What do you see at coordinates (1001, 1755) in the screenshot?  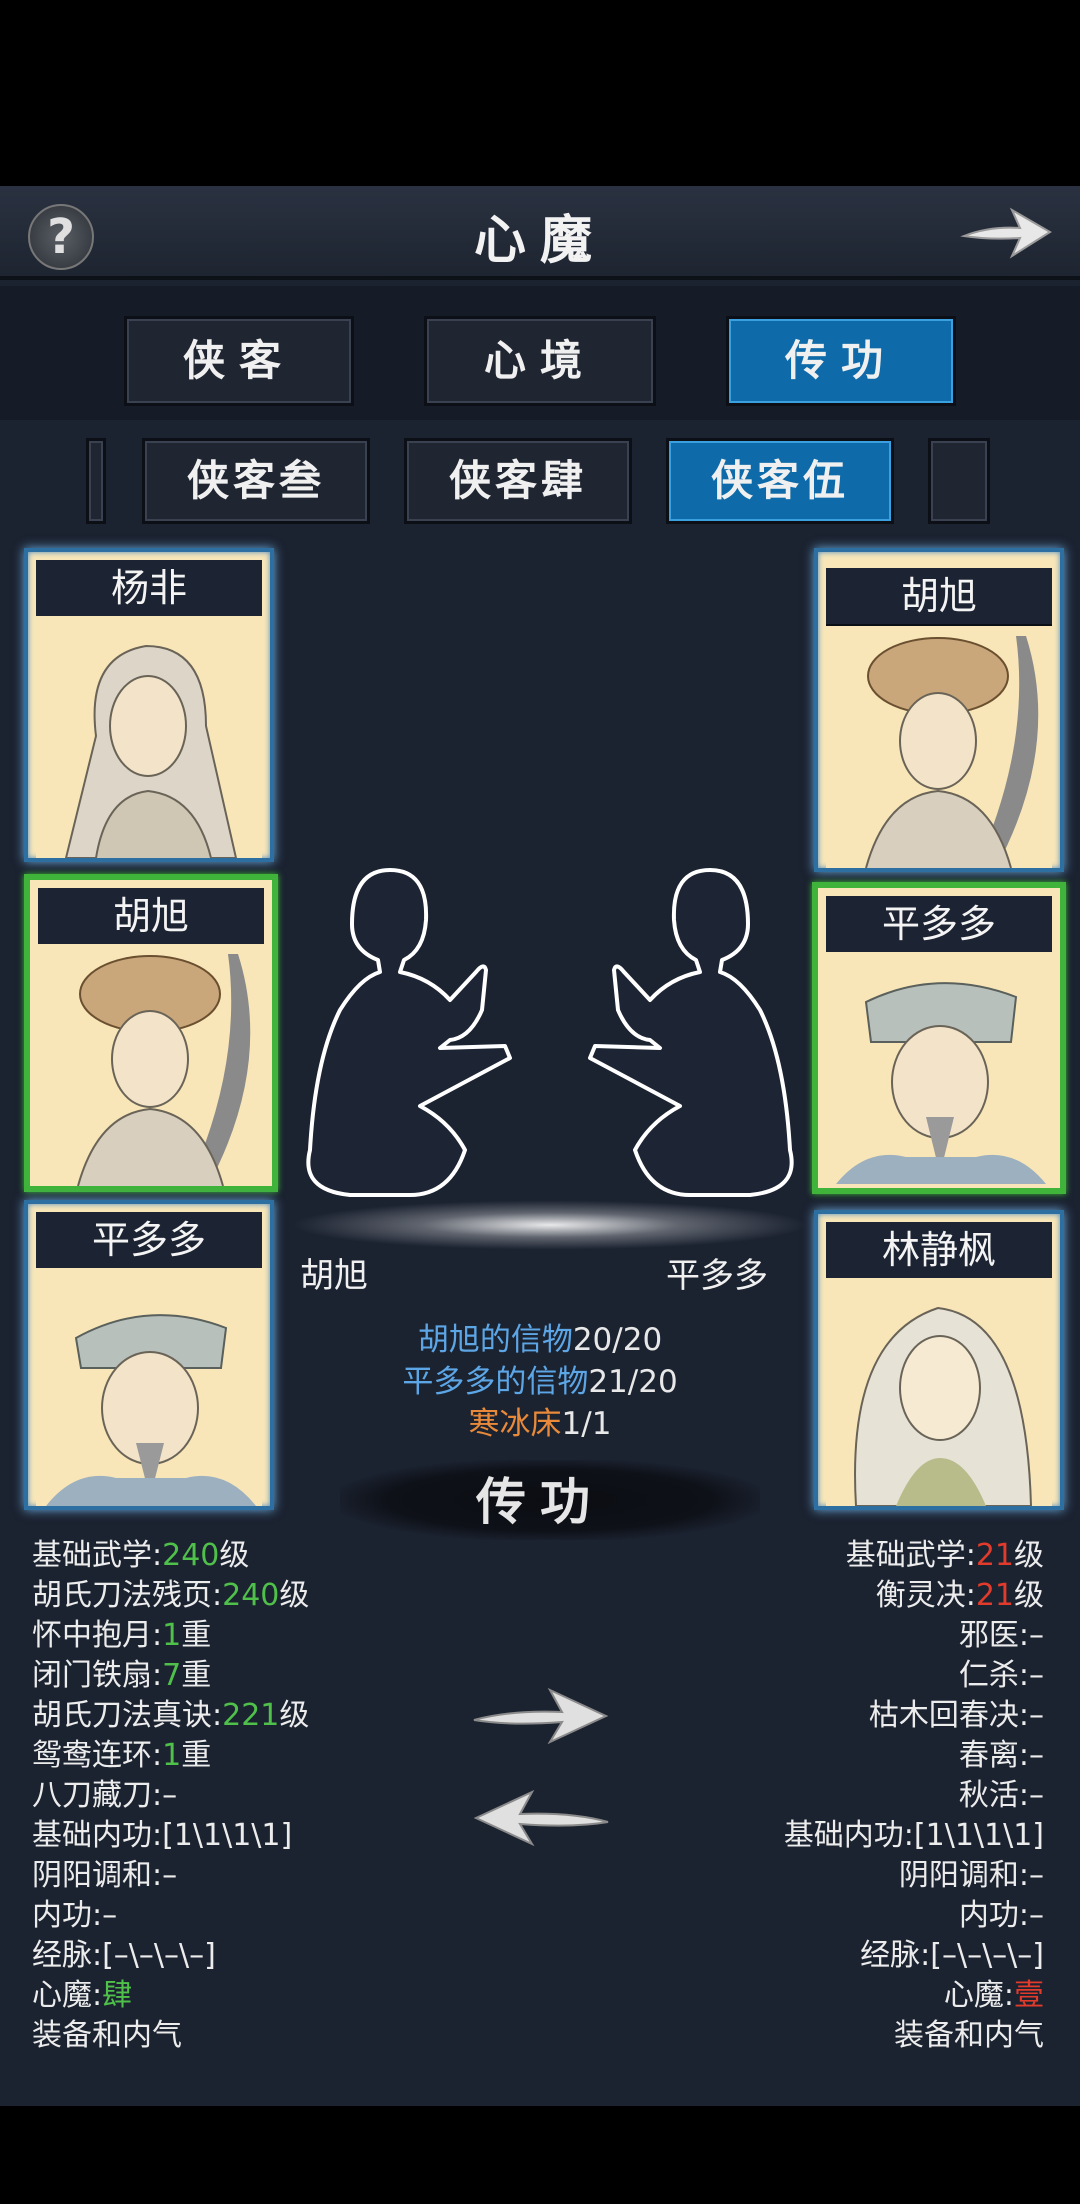 I see `stat-label: 春离:–` at bounding box center [1001, 1755].